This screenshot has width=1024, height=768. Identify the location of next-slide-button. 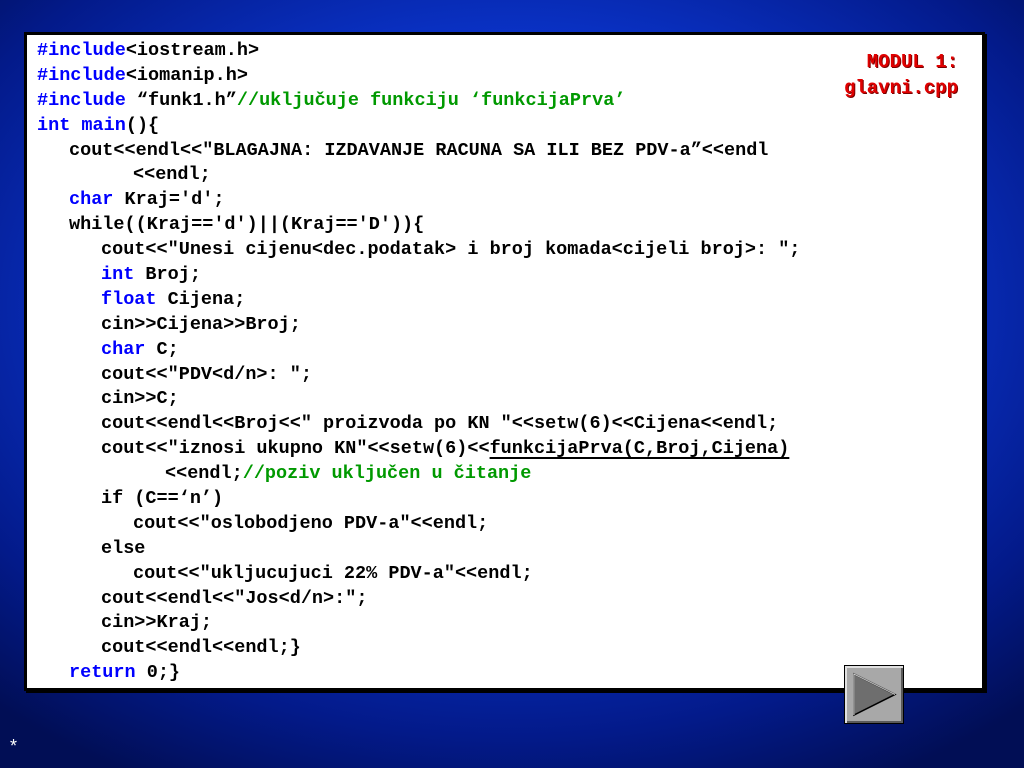
(874, 694).